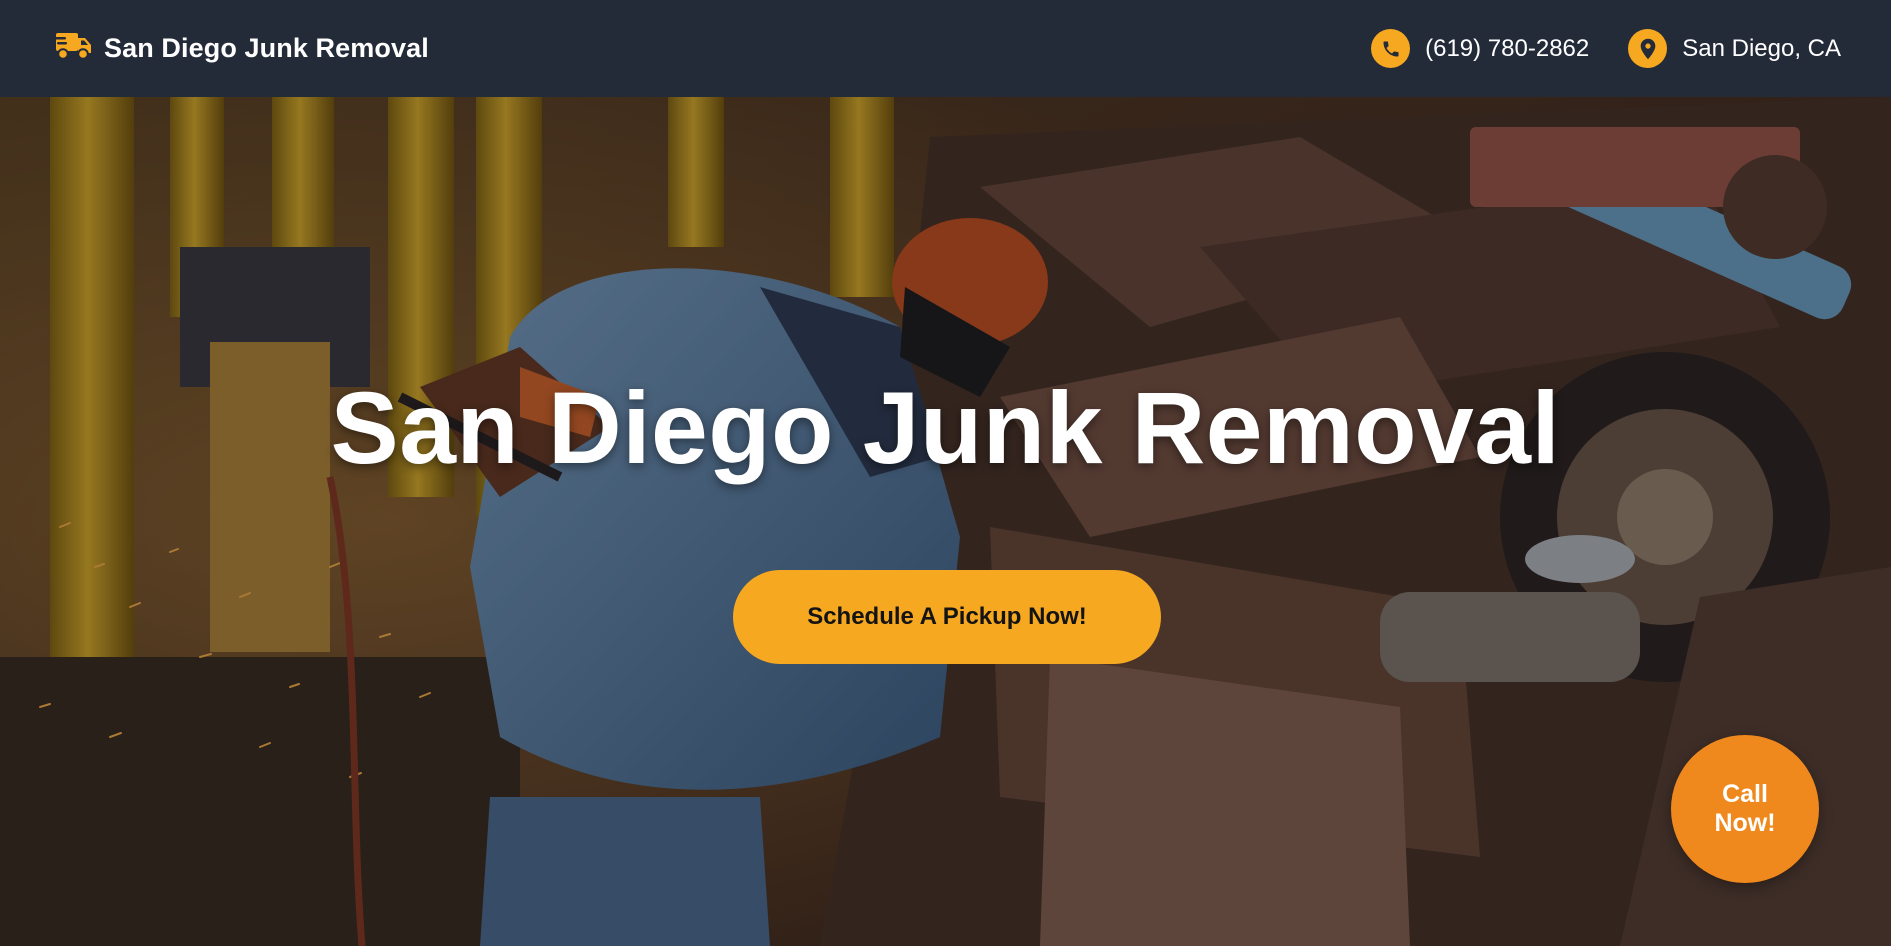 The height and width of the screenshot is (946, 1891). I want to click on hero-title: San Diego Junk Removal, so click(945, 428).